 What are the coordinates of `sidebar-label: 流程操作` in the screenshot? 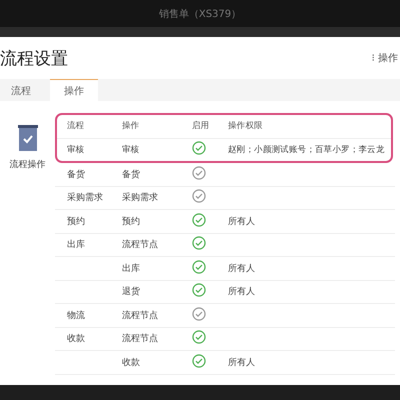 It's located at (28, 164).